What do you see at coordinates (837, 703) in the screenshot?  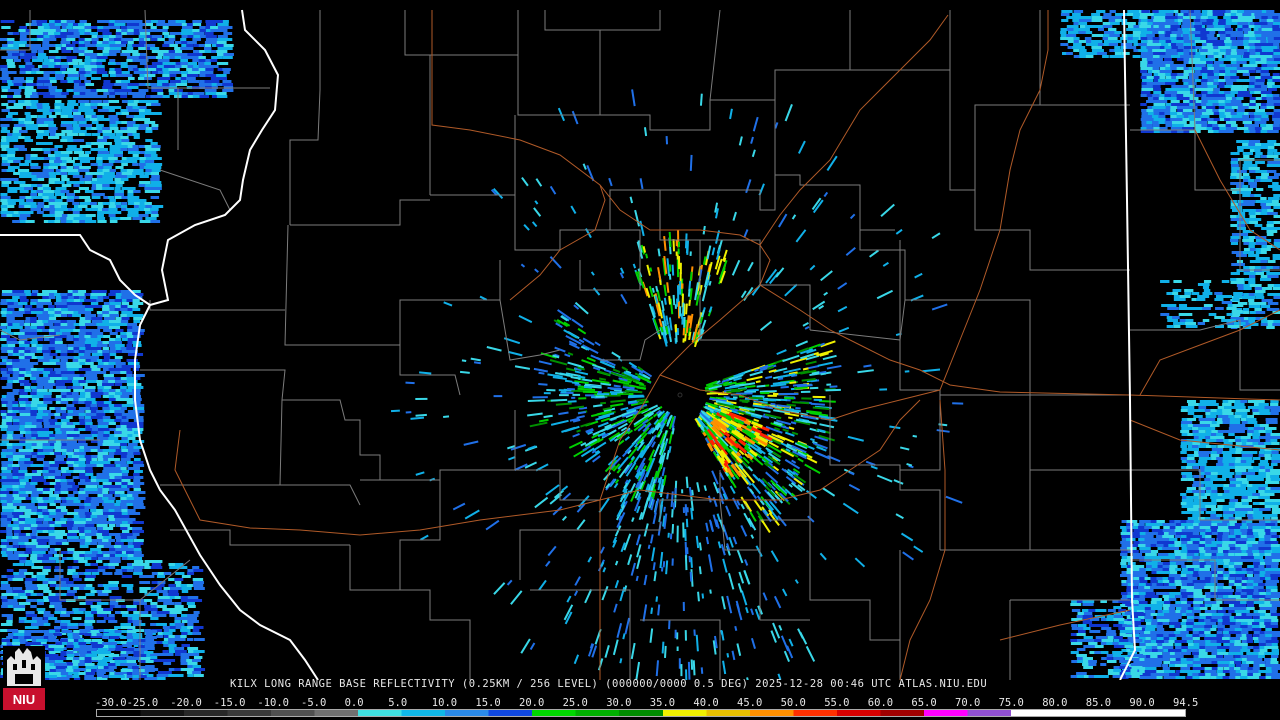 I see `colorbar-tick-label: 55.0` at bounding box center [837, 703].